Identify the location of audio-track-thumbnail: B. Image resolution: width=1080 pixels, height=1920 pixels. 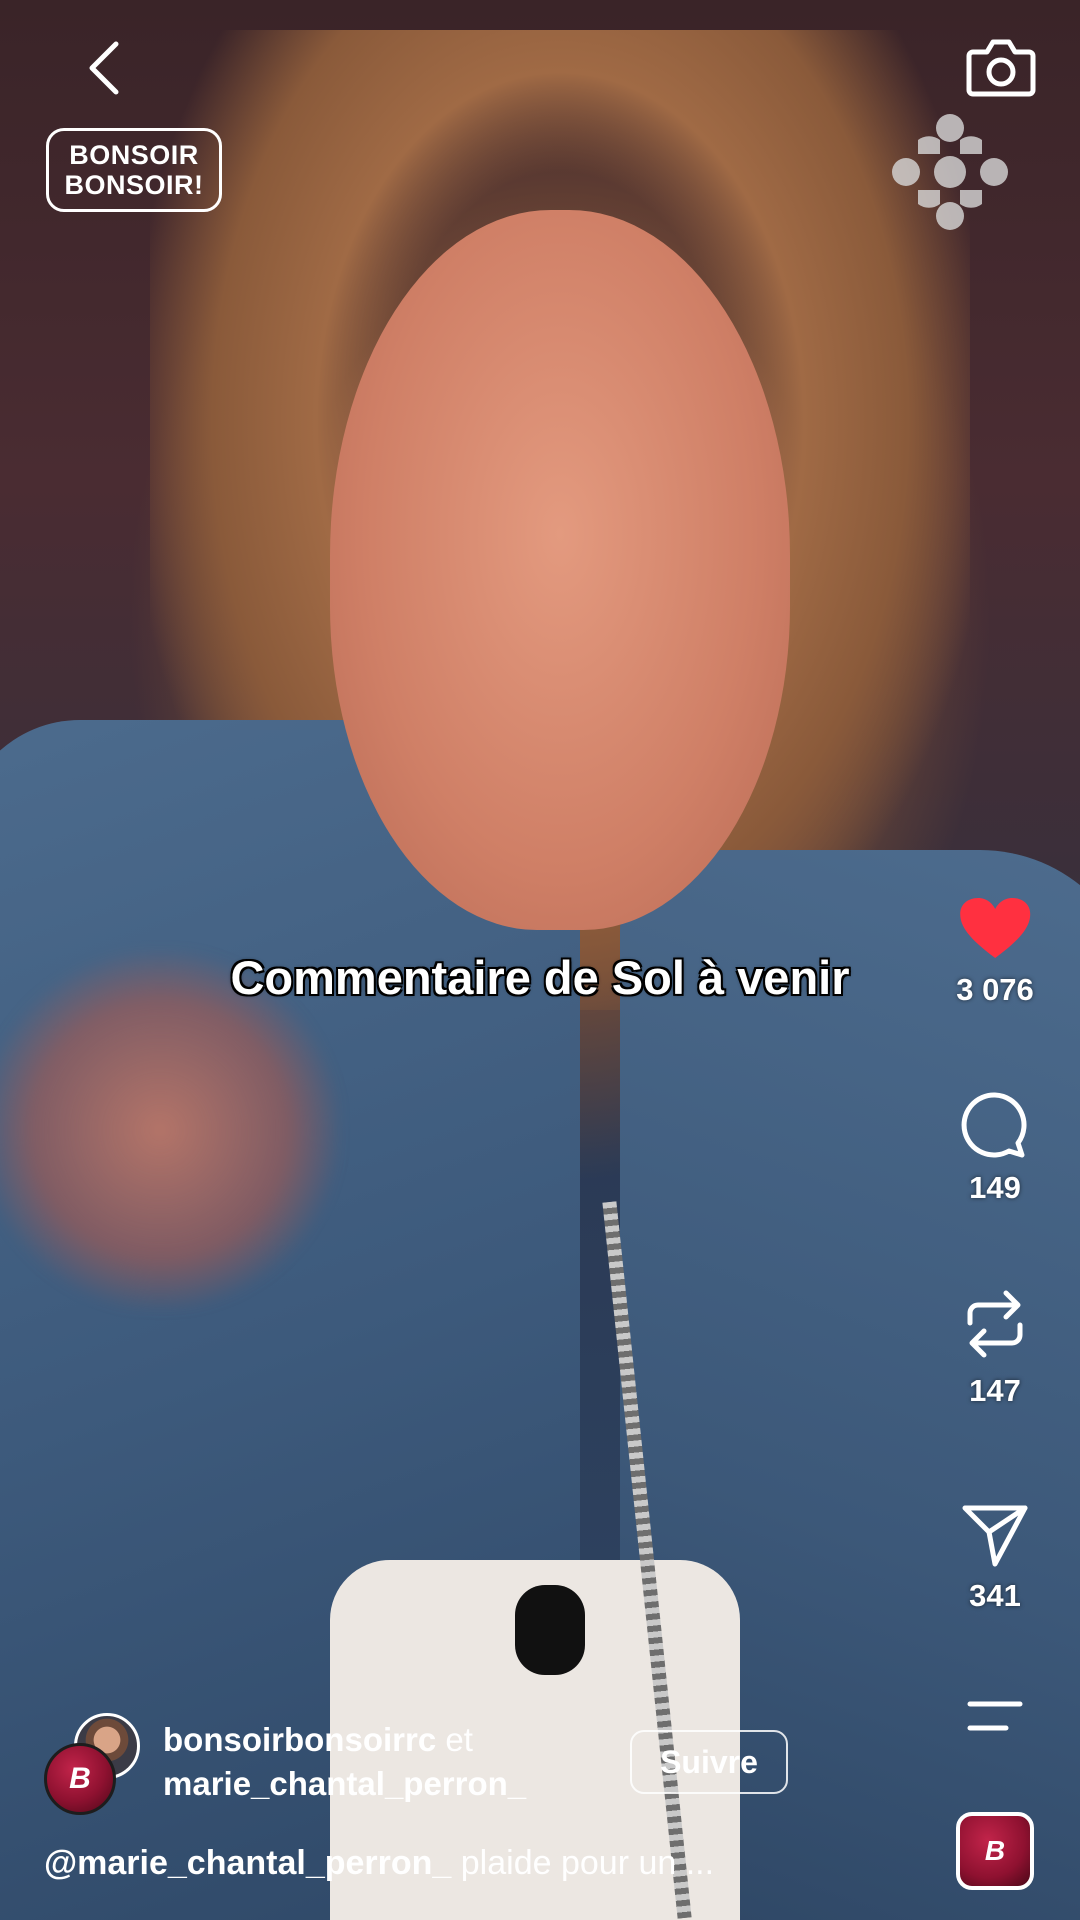
(995, 1851).